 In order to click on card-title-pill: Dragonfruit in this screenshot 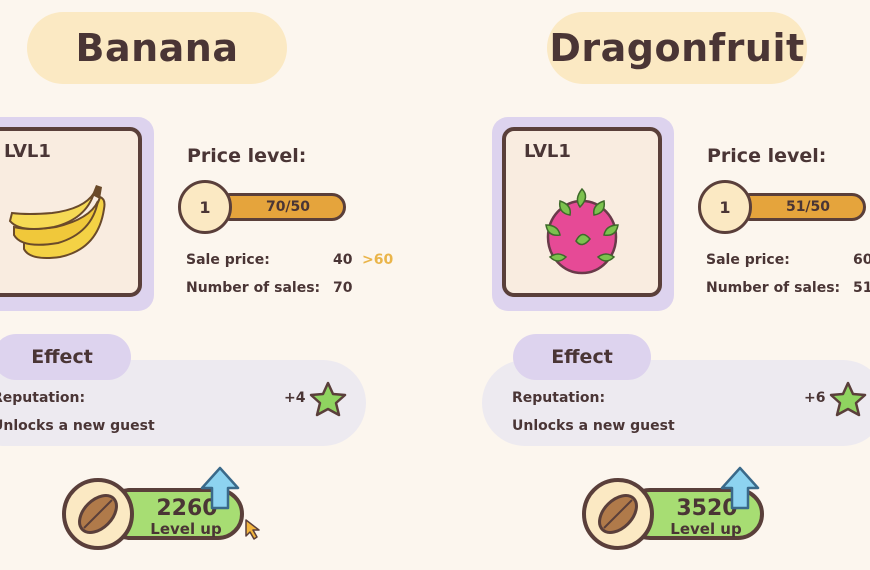, I will do `click(677, 48)`.